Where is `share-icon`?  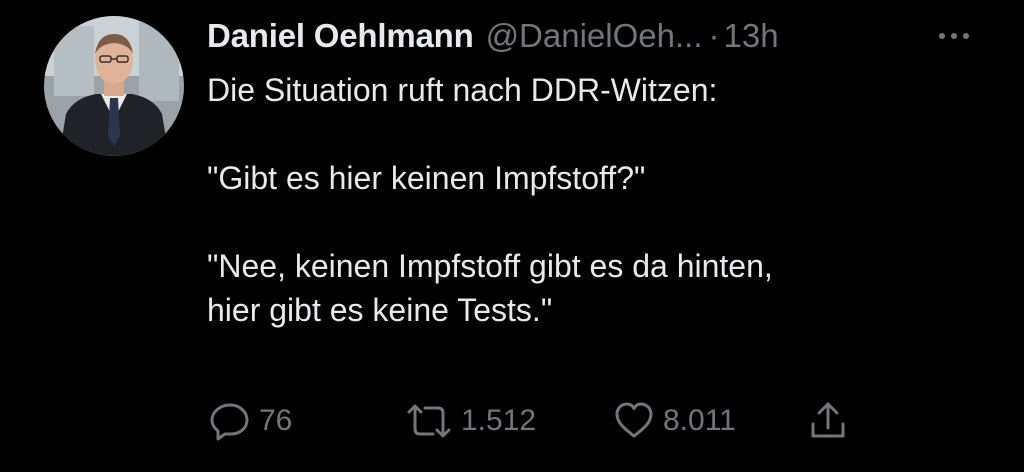 share-icon is located at coordinates (828, 421).